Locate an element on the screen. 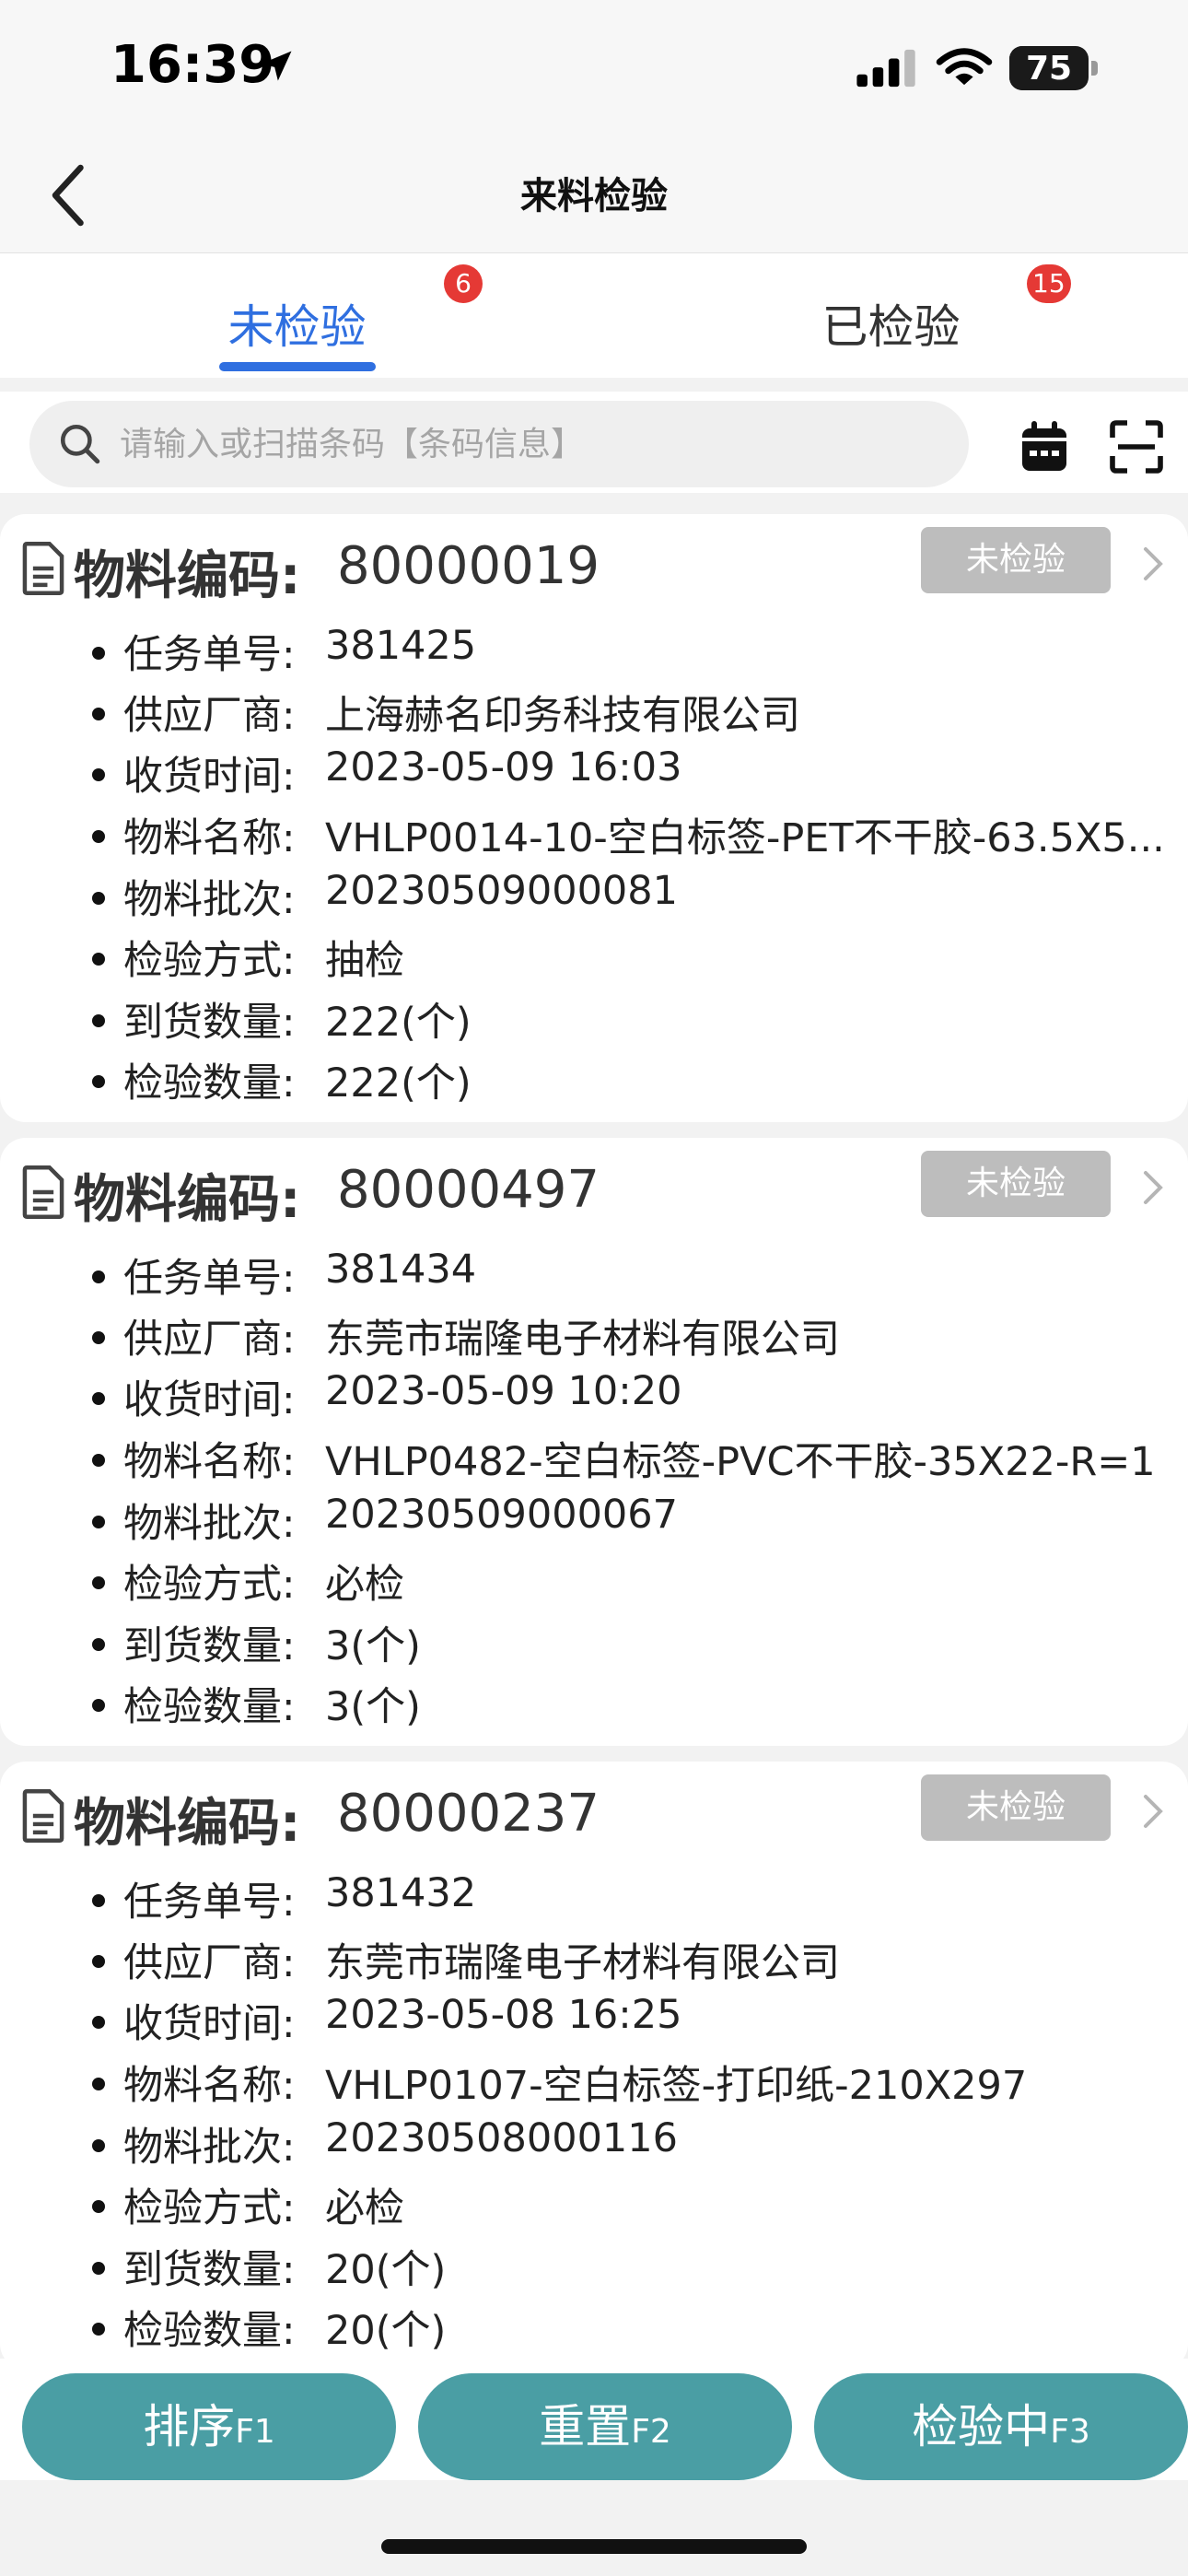 This screenshot has height=2576, width=1188. bottom-action-bar: 排序F1 重置F2 检验中F3 is located at coordinates (594, 2419).